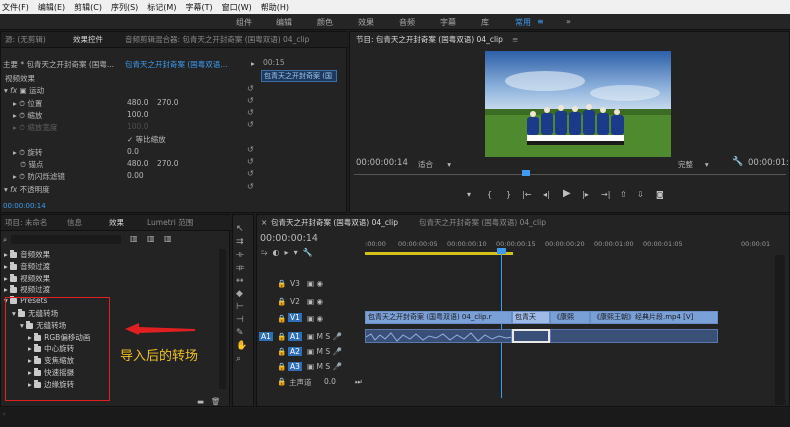  I want to click on video-clip: 《康熙, so click(570, 317).